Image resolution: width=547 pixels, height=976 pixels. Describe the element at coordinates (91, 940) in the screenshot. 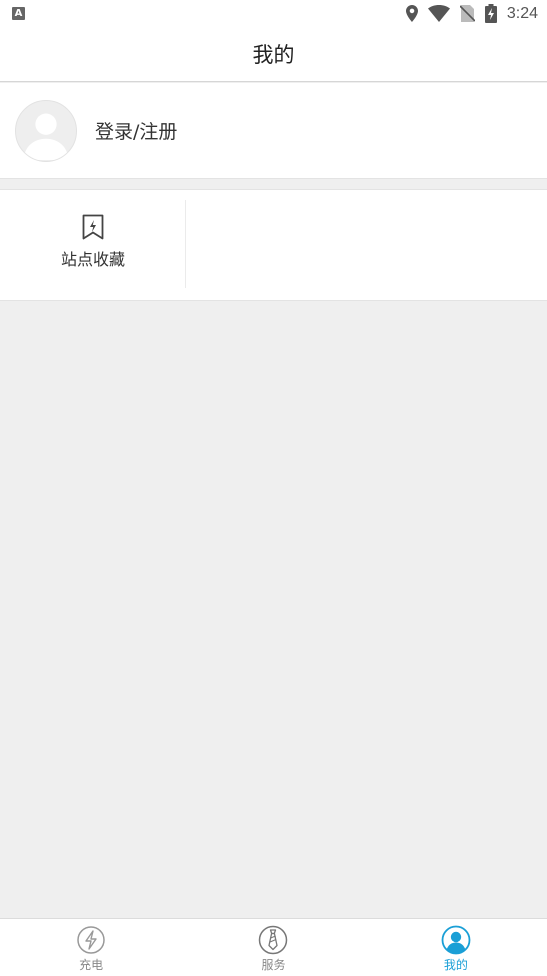

I see `charge-icon` at that location.